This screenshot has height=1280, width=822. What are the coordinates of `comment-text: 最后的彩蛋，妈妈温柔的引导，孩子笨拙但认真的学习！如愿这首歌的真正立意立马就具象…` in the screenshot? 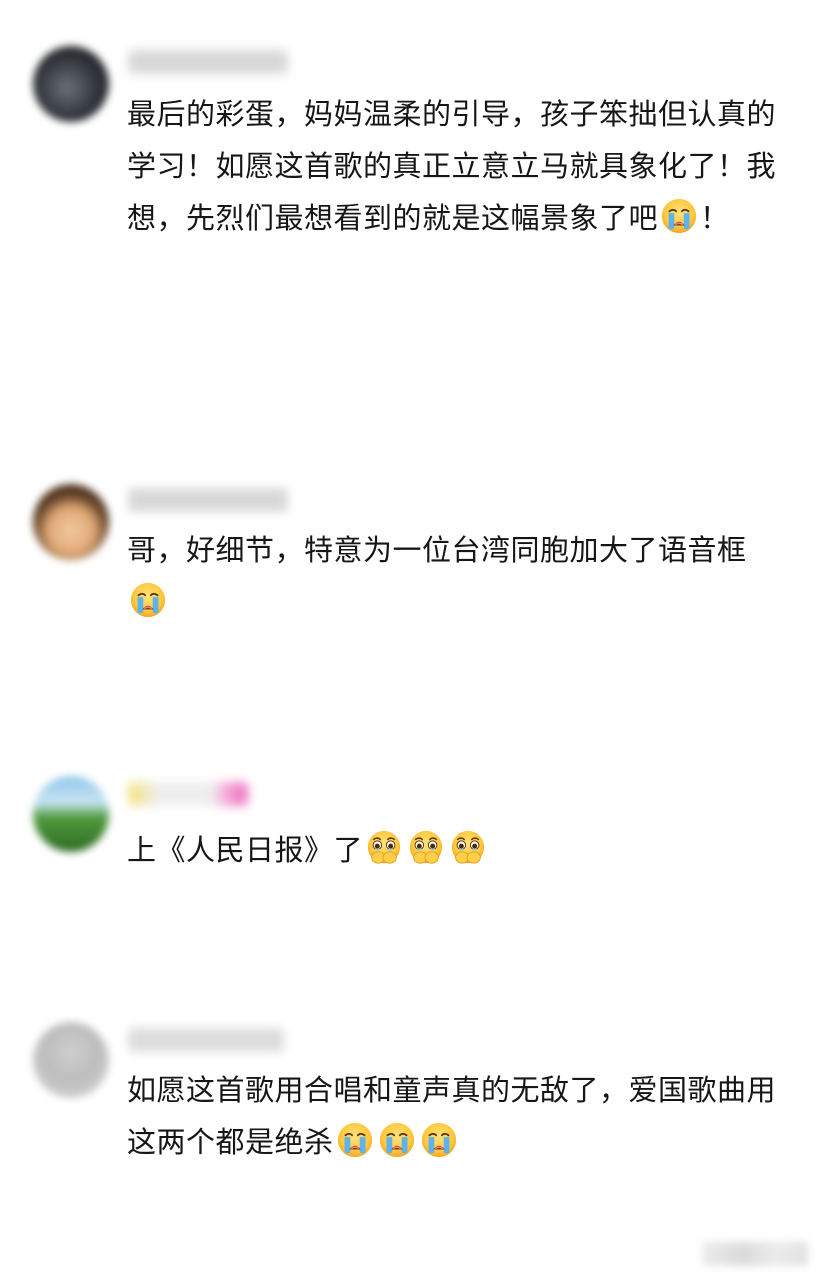 It's located at (457, 166).